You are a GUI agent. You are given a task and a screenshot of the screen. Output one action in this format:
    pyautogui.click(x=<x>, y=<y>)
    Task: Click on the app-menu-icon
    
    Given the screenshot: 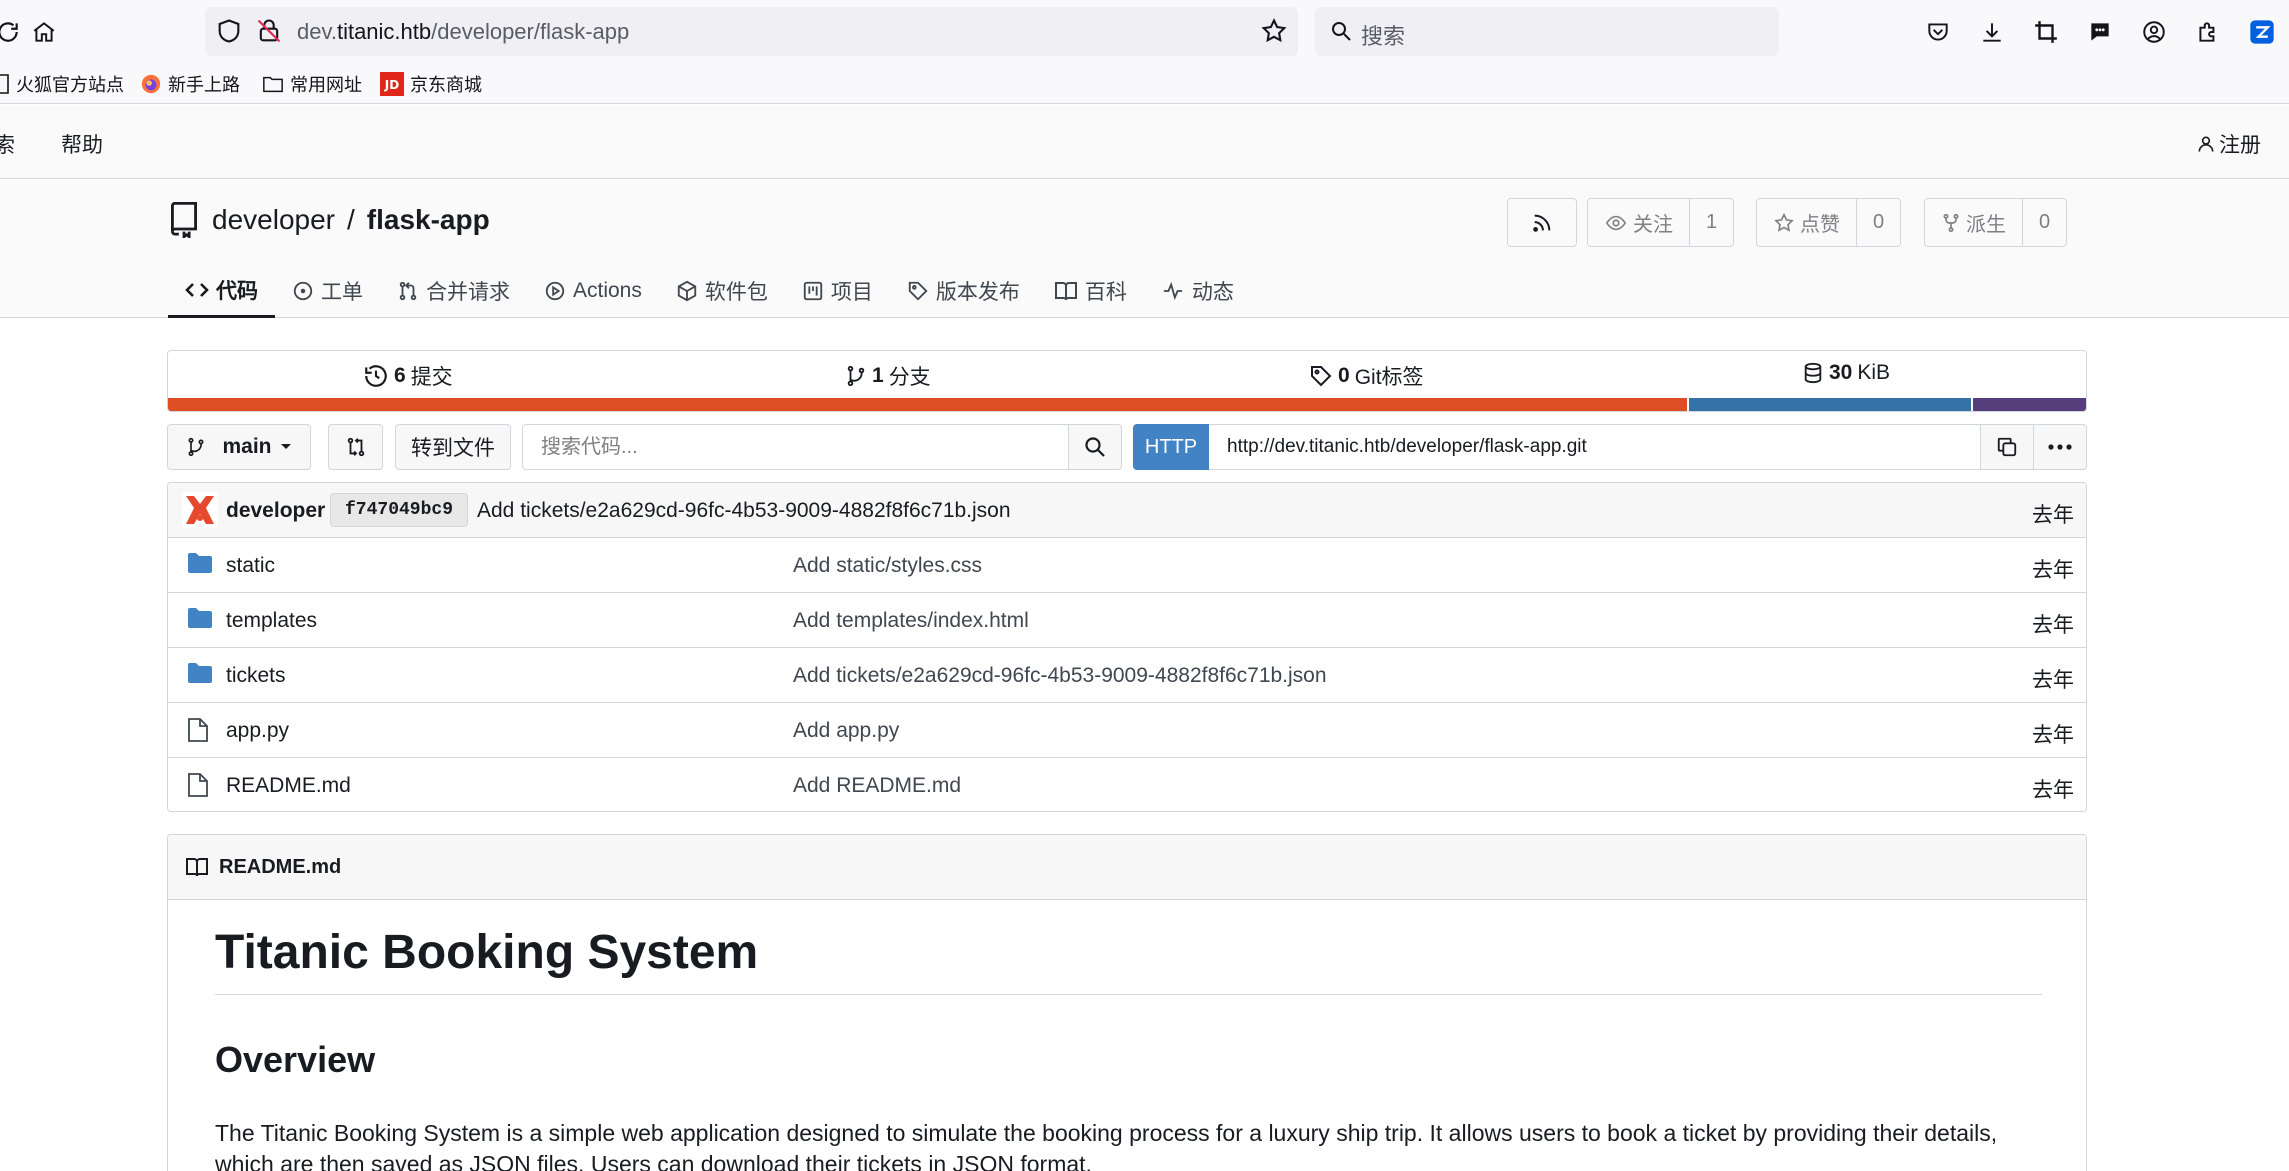 What is the action you would take?
    pyautogui.click(x=2262, y=32)
    